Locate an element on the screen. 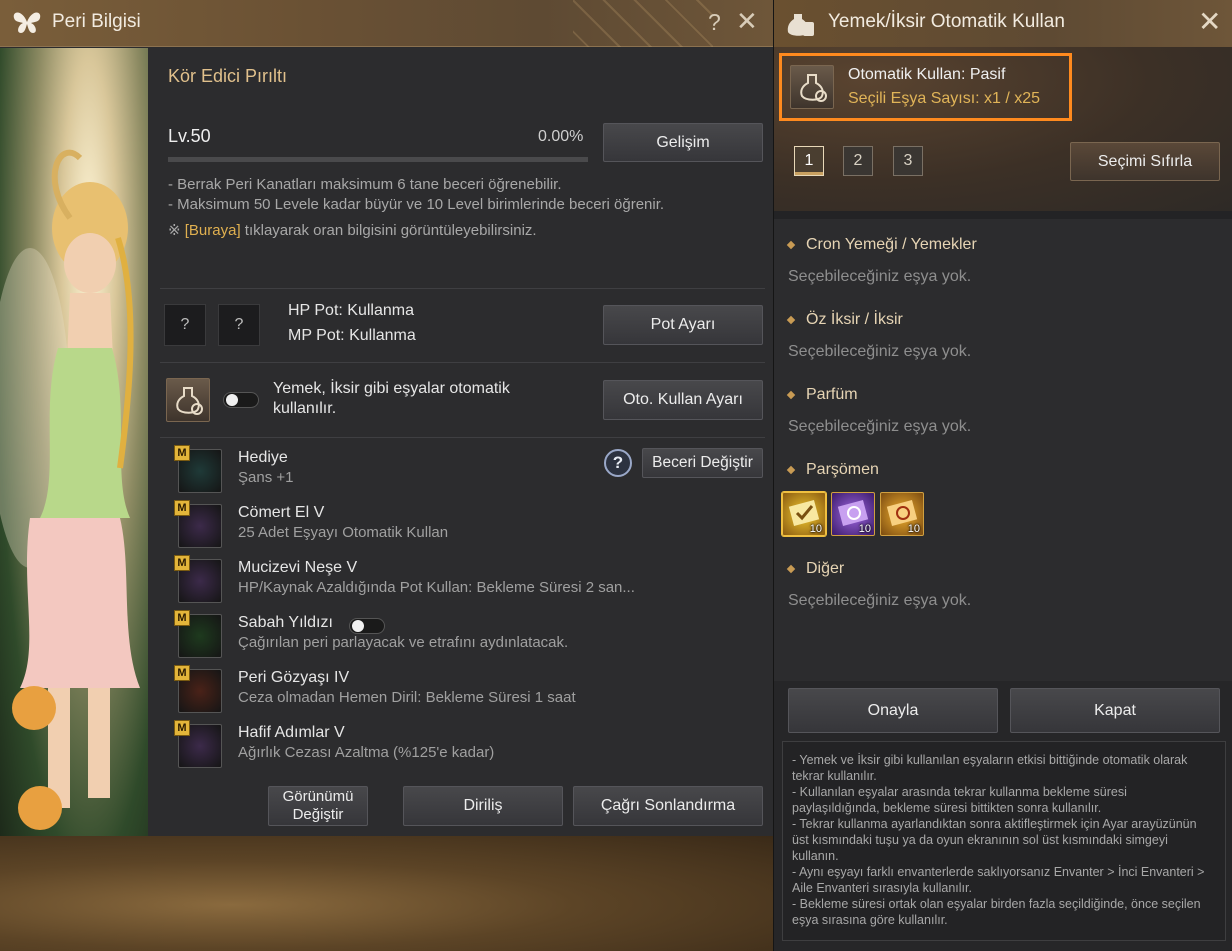 The height and width of the screenshot is (951, 1232). hp-pot-slot: ? is located at coordinates (185, 325).